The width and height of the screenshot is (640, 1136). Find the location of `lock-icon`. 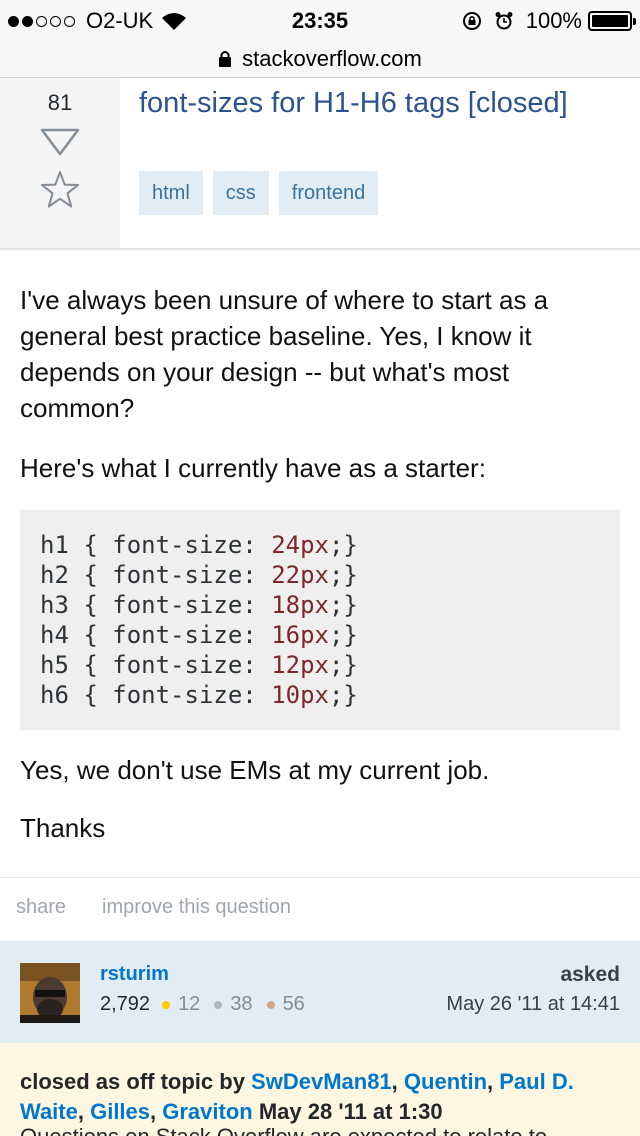

lock-icon is located at coordinates (225, 59).